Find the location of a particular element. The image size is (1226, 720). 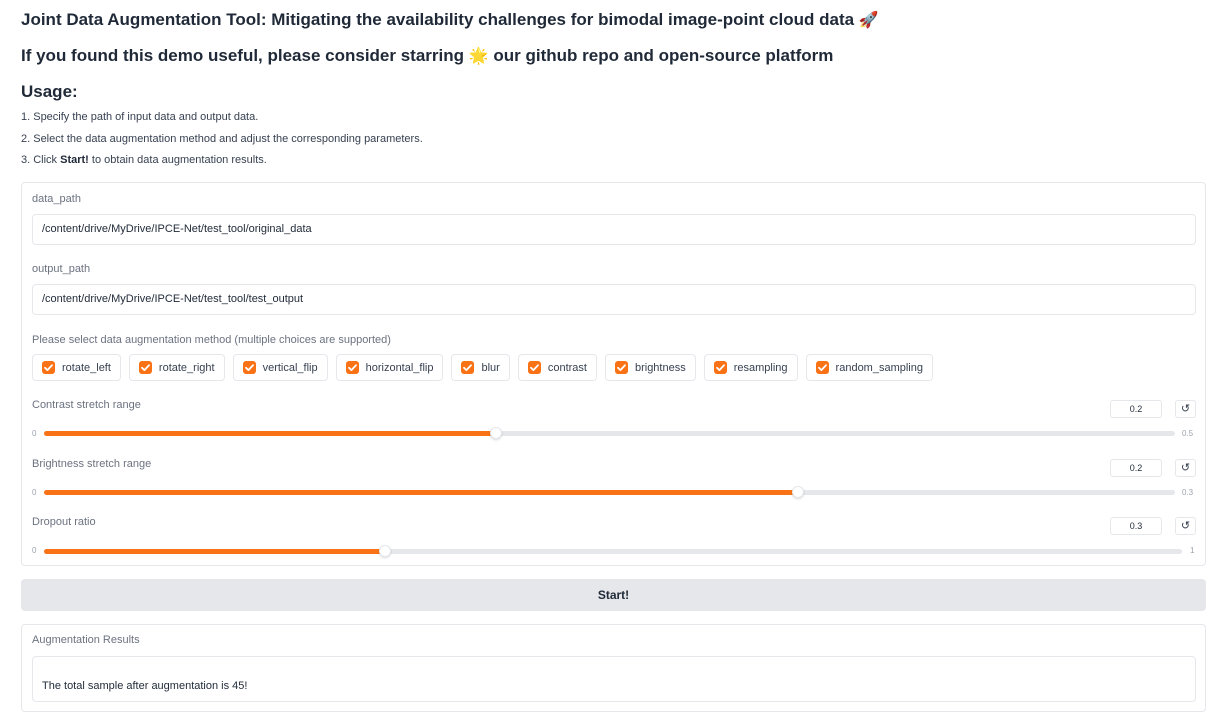

checkbox-label: contrast is located at coordinates (567, 367).